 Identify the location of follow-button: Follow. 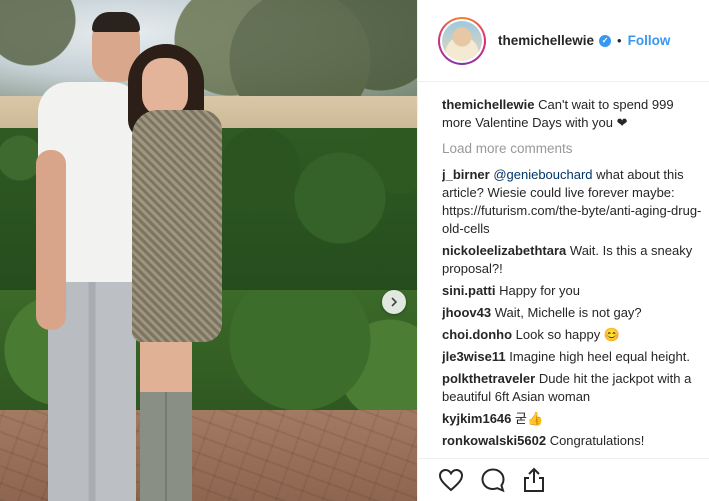
(649, 40).